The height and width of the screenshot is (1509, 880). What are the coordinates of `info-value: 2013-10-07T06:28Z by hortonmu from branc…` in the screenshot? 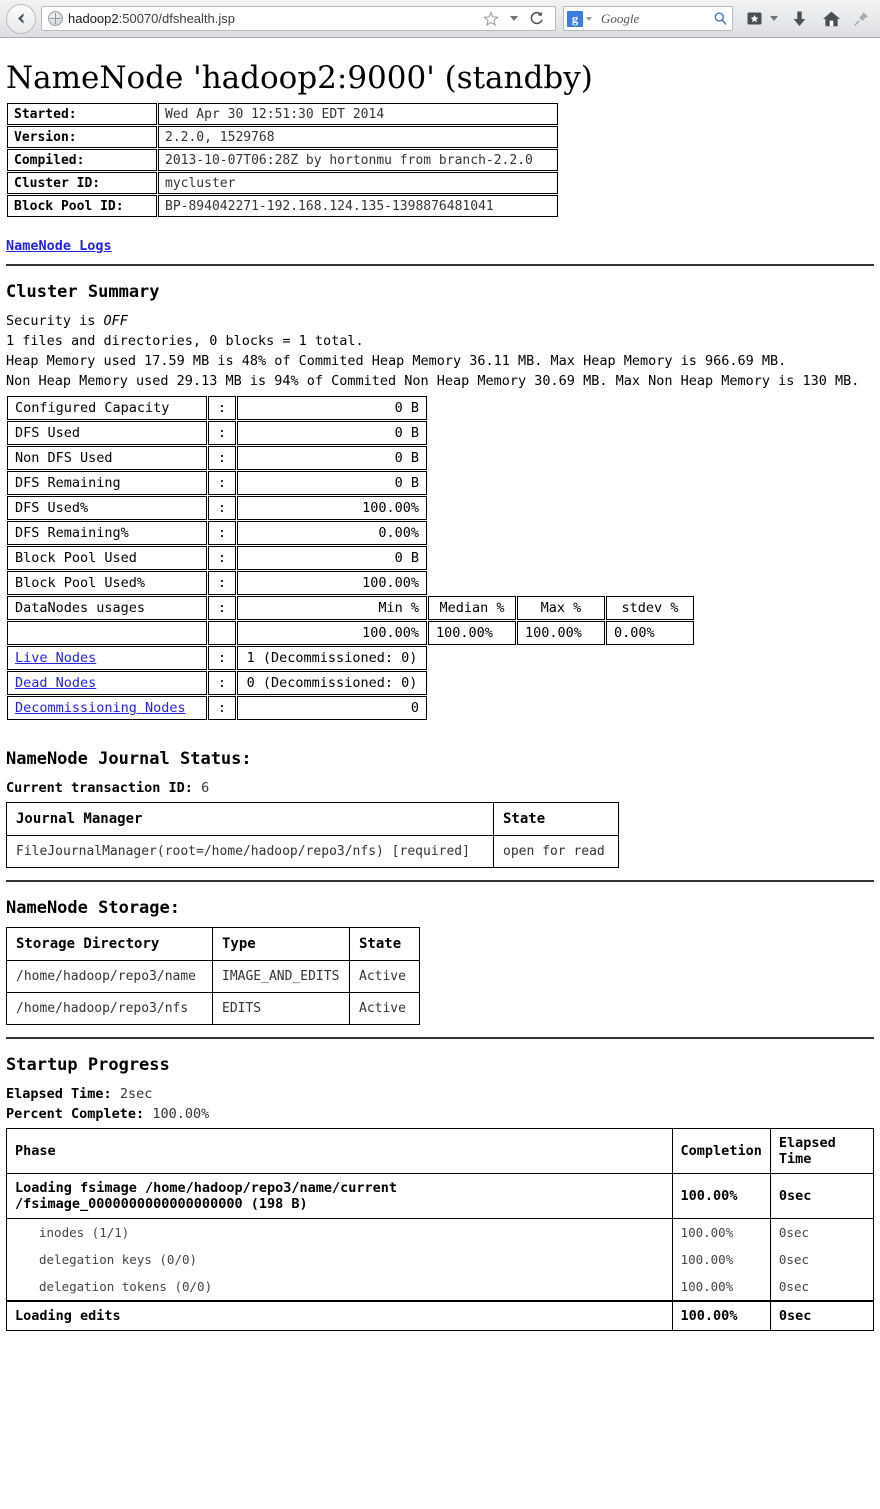 It's located at (358, 160).